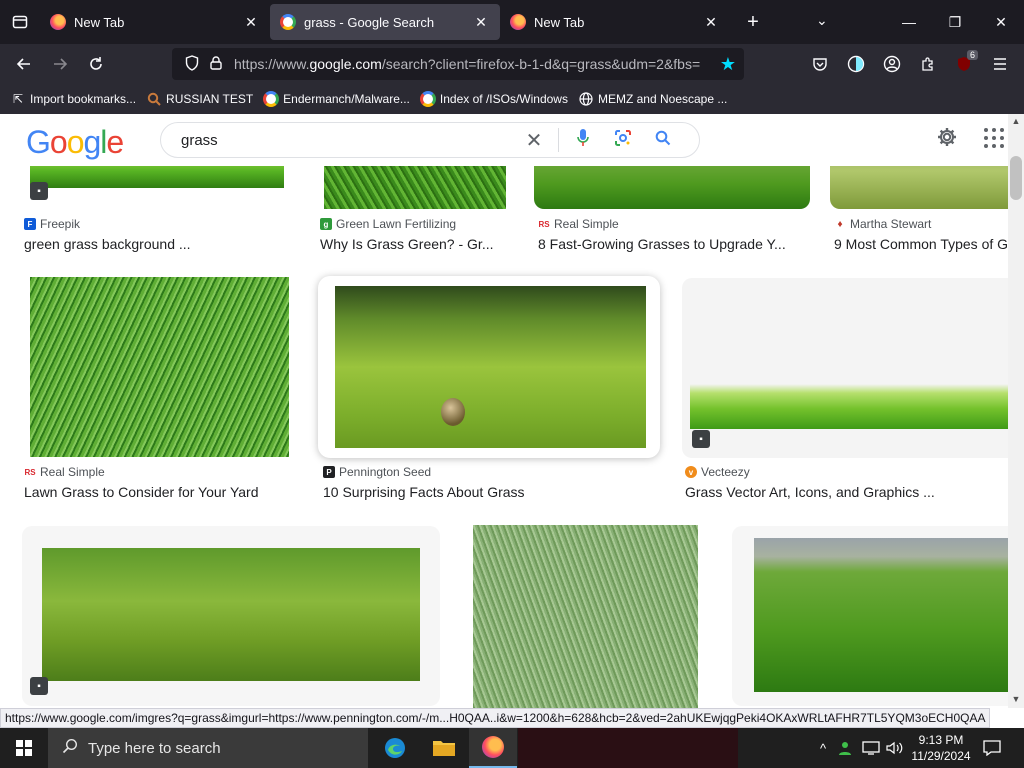 The height and width of the screenshot is (768, 1024). I want to click on tab-new-tab-2: New Tab ✕, so click(615, 22).